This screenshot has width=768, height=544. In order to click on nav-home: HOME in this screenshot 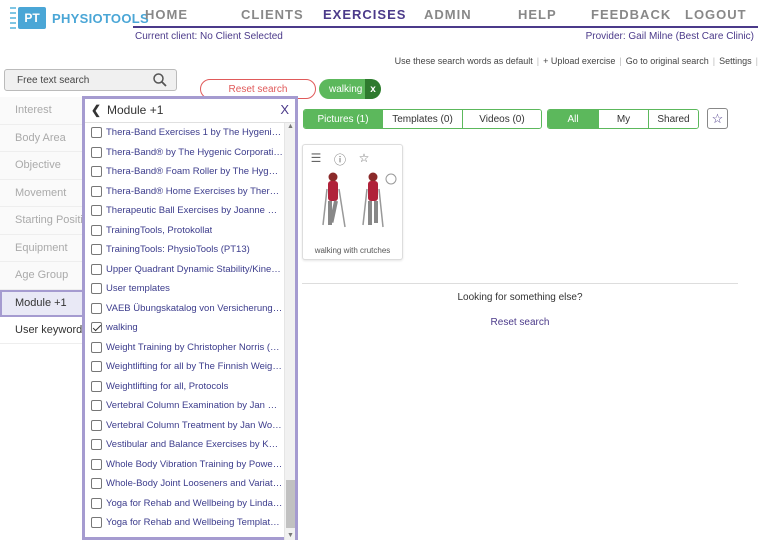, I will do `click(166, 14)`.